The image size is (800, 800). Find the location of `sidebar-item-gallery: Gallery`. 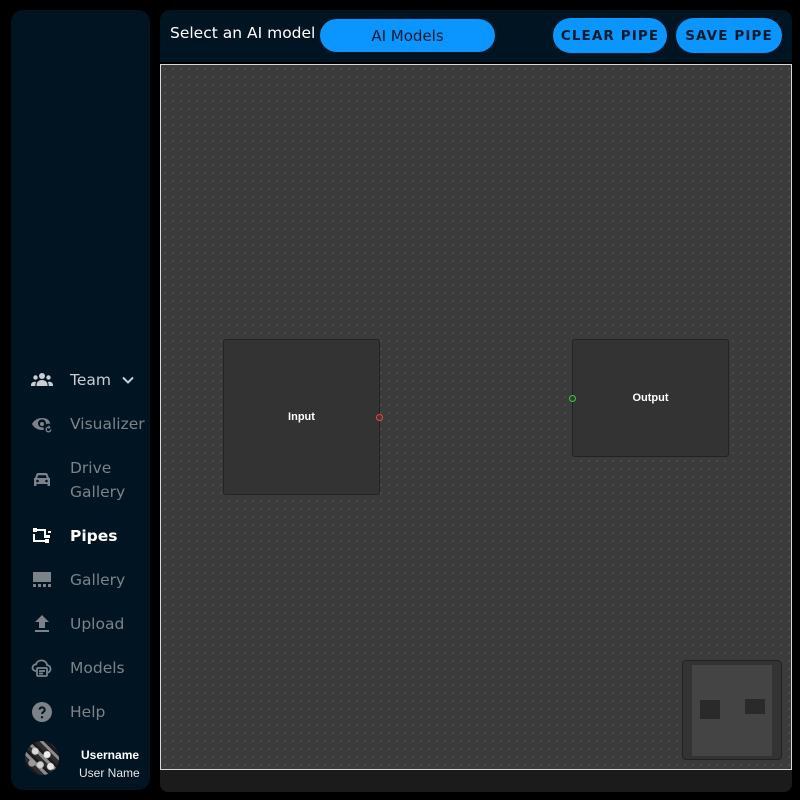

sidebar-item-gallery: Gallery is located at coordinates (80, 580).